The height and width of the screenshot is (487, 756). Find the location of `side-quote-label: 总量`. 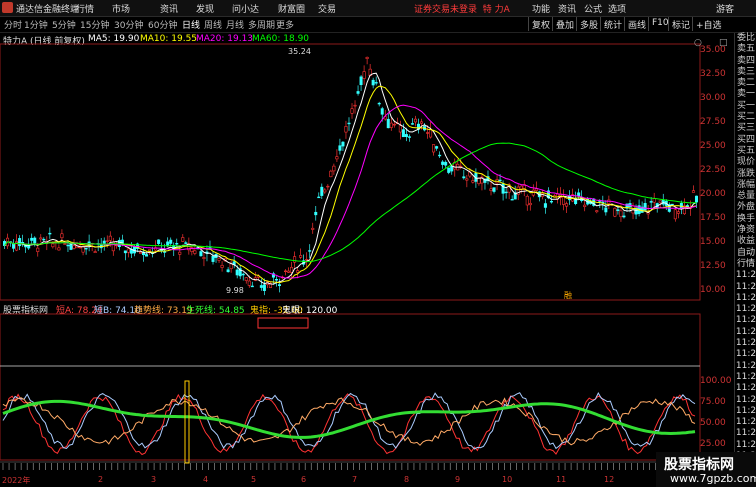

side-quote-label: 总量 is located at coordinates (745, 196).